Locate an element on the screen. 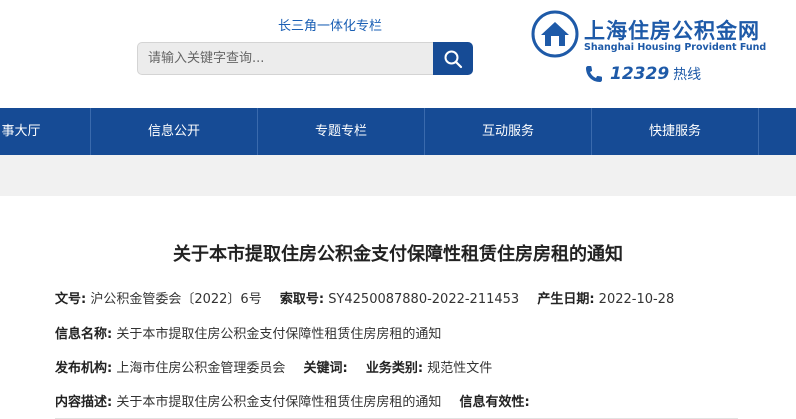  category-value: 规范性文件 is located at coordinates (460, 368).